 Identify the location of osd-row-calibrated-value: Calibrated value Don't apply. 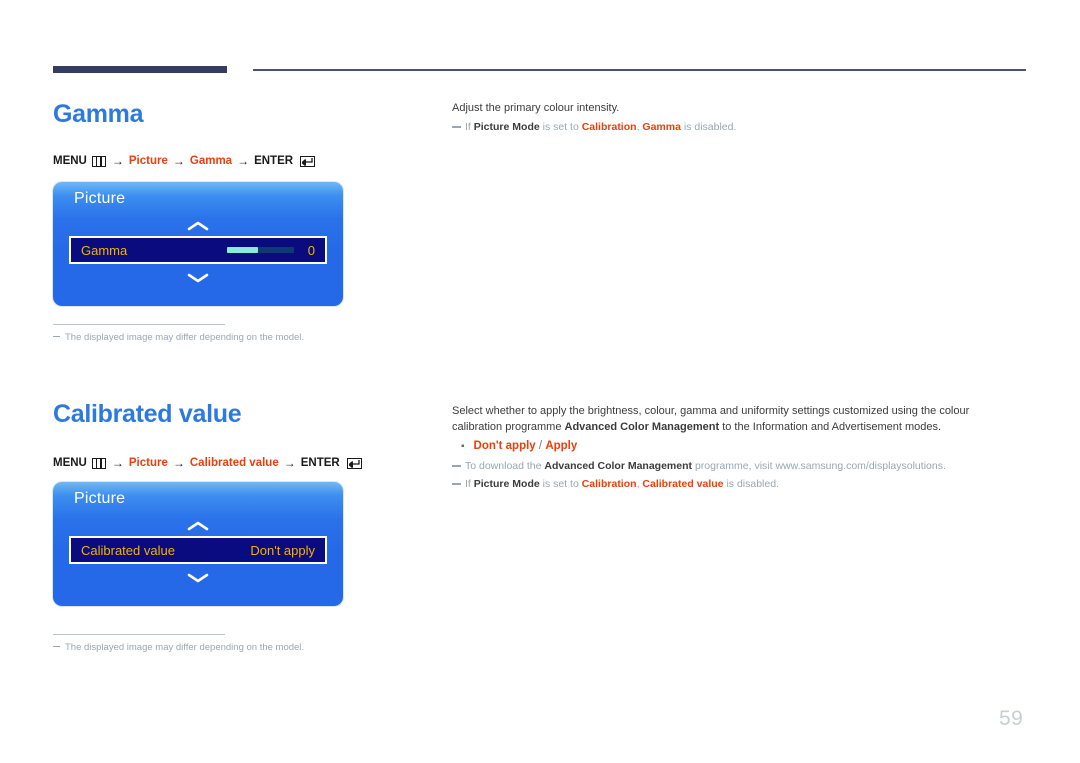
(198, 550).